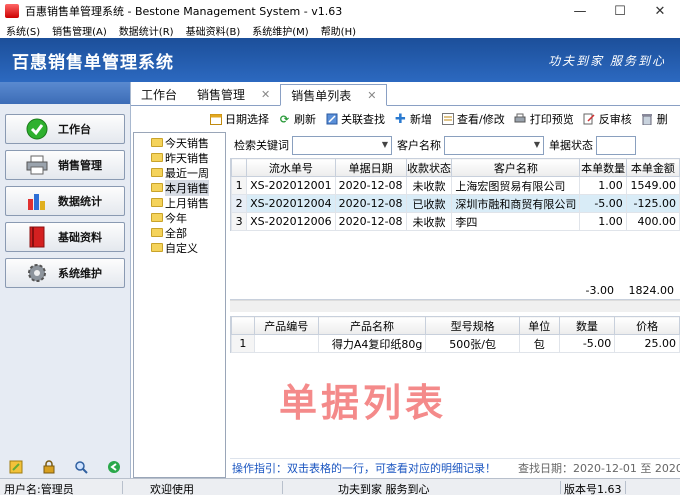 Image resolution: width=680 pixels, height=495 pixels. What do you see at coordinates (607, 119) in the screenshot?
I see `unapprove-button: 反审核` at bounding box center [607, 119].